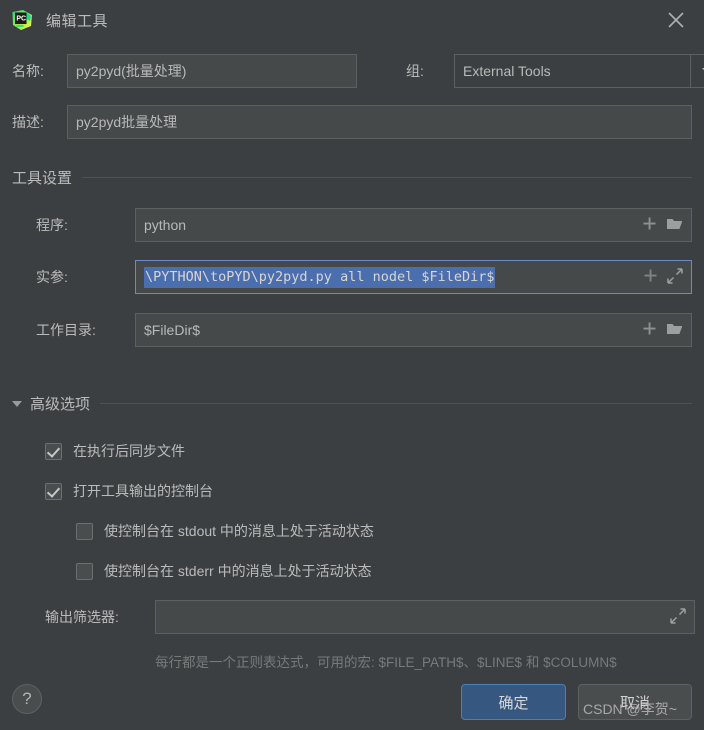  I want to click on working-directory-input: $FileDir$, so click(413, 330).